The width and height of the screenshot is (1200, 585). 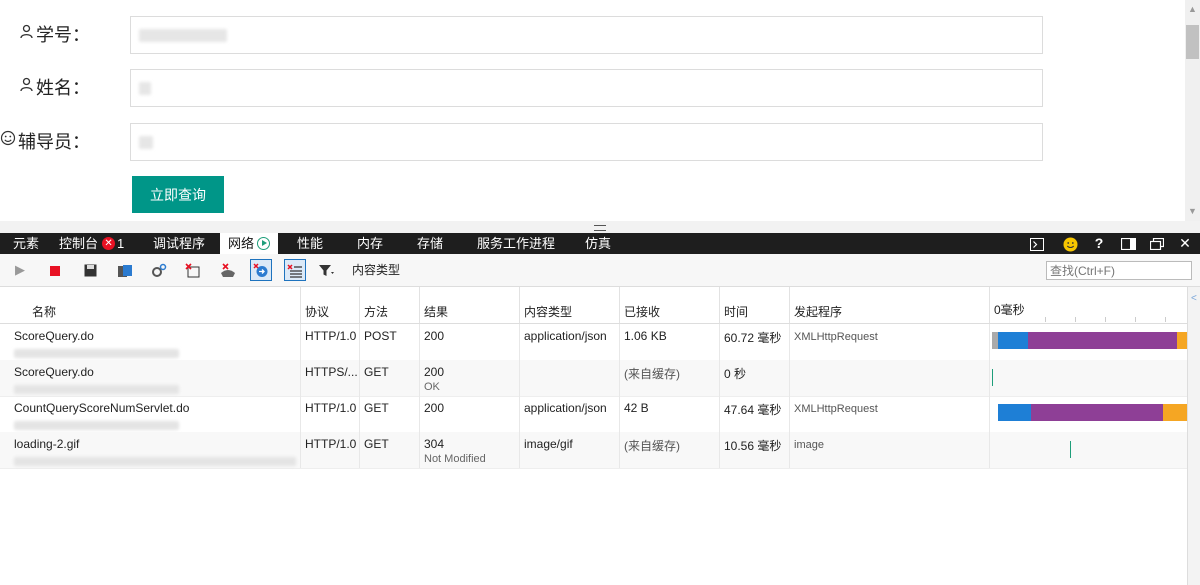 What do you see at coordinates (150, 305) in the screenshot?
I see `col-name: 名称` at bounding box center [150, 305].